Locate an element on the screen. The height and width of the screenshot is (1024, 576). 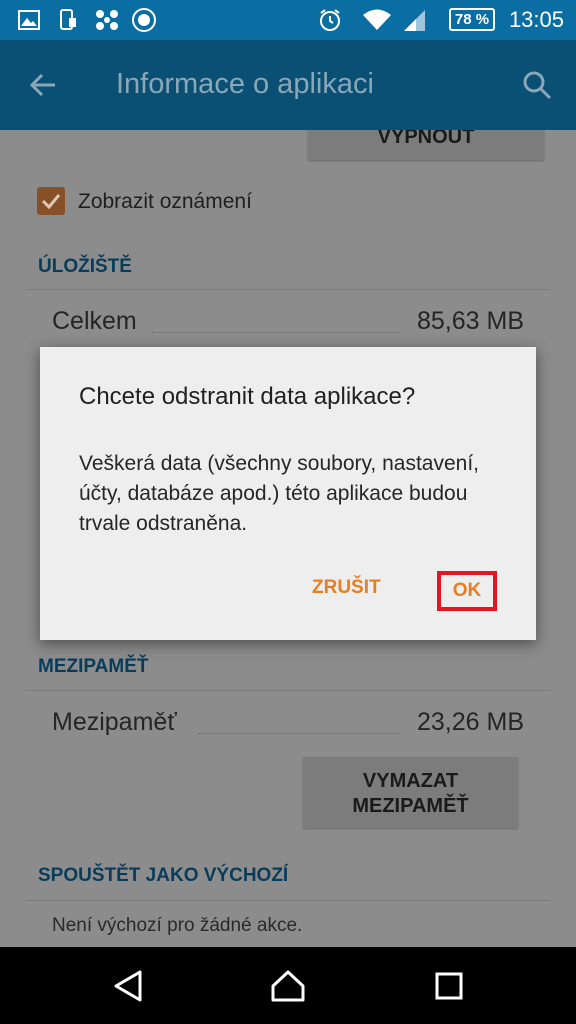
app-badge-icon is located at coordinates (144, 20).